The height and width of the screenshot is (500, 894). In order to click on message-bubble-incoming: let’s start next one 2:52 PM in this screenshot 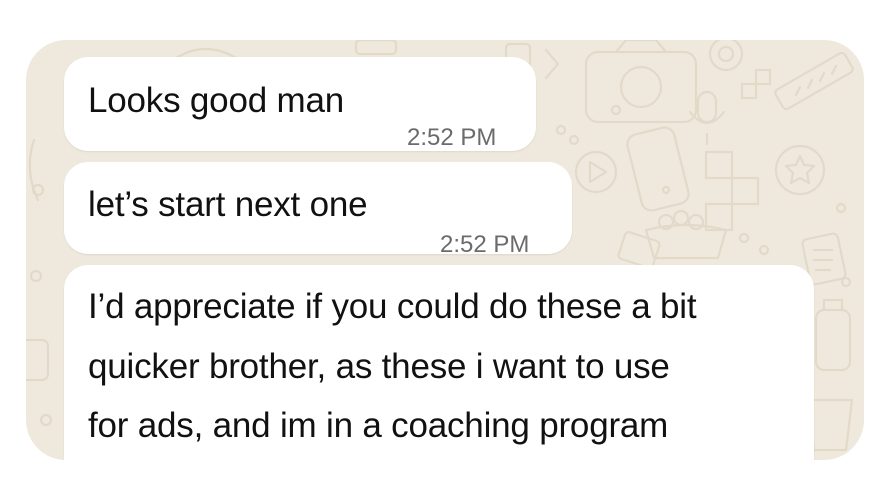, I will do `click(318, 210)`.